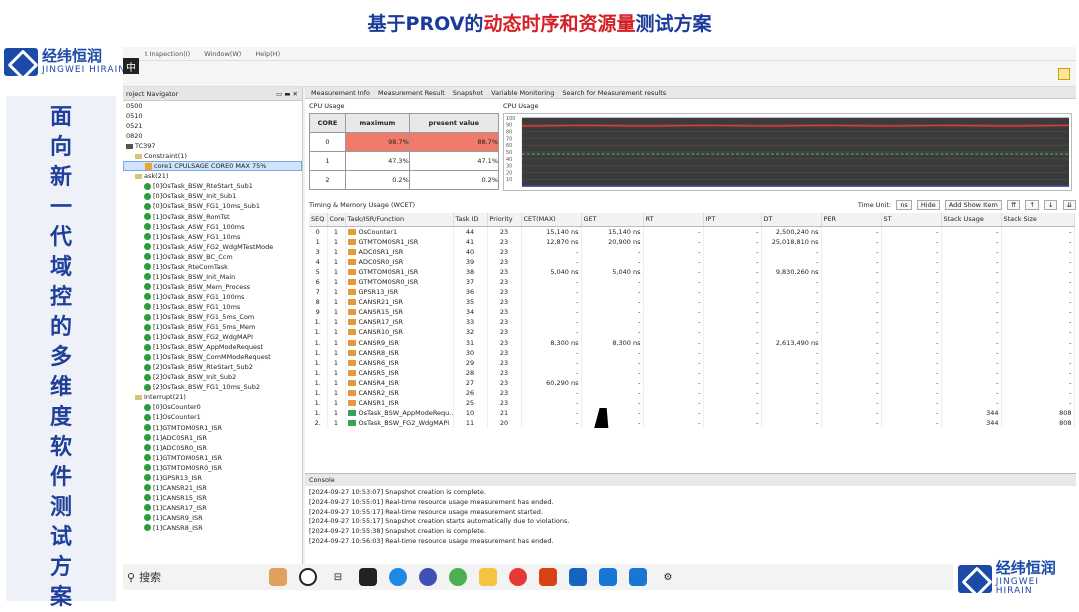 The width and height of the screenshot is (1079, 612). I want to click on tree-item: [1]CANSR8_ISR, so click(212, 528).